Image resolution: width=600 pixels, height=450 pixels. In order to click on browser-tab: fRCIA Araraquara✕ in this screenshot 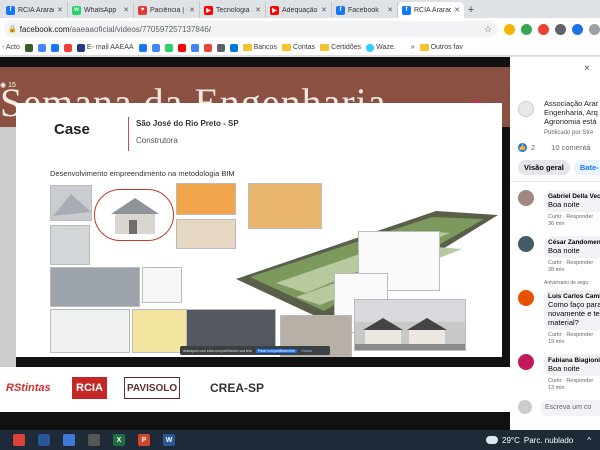, I will do `click(35, 10)`.